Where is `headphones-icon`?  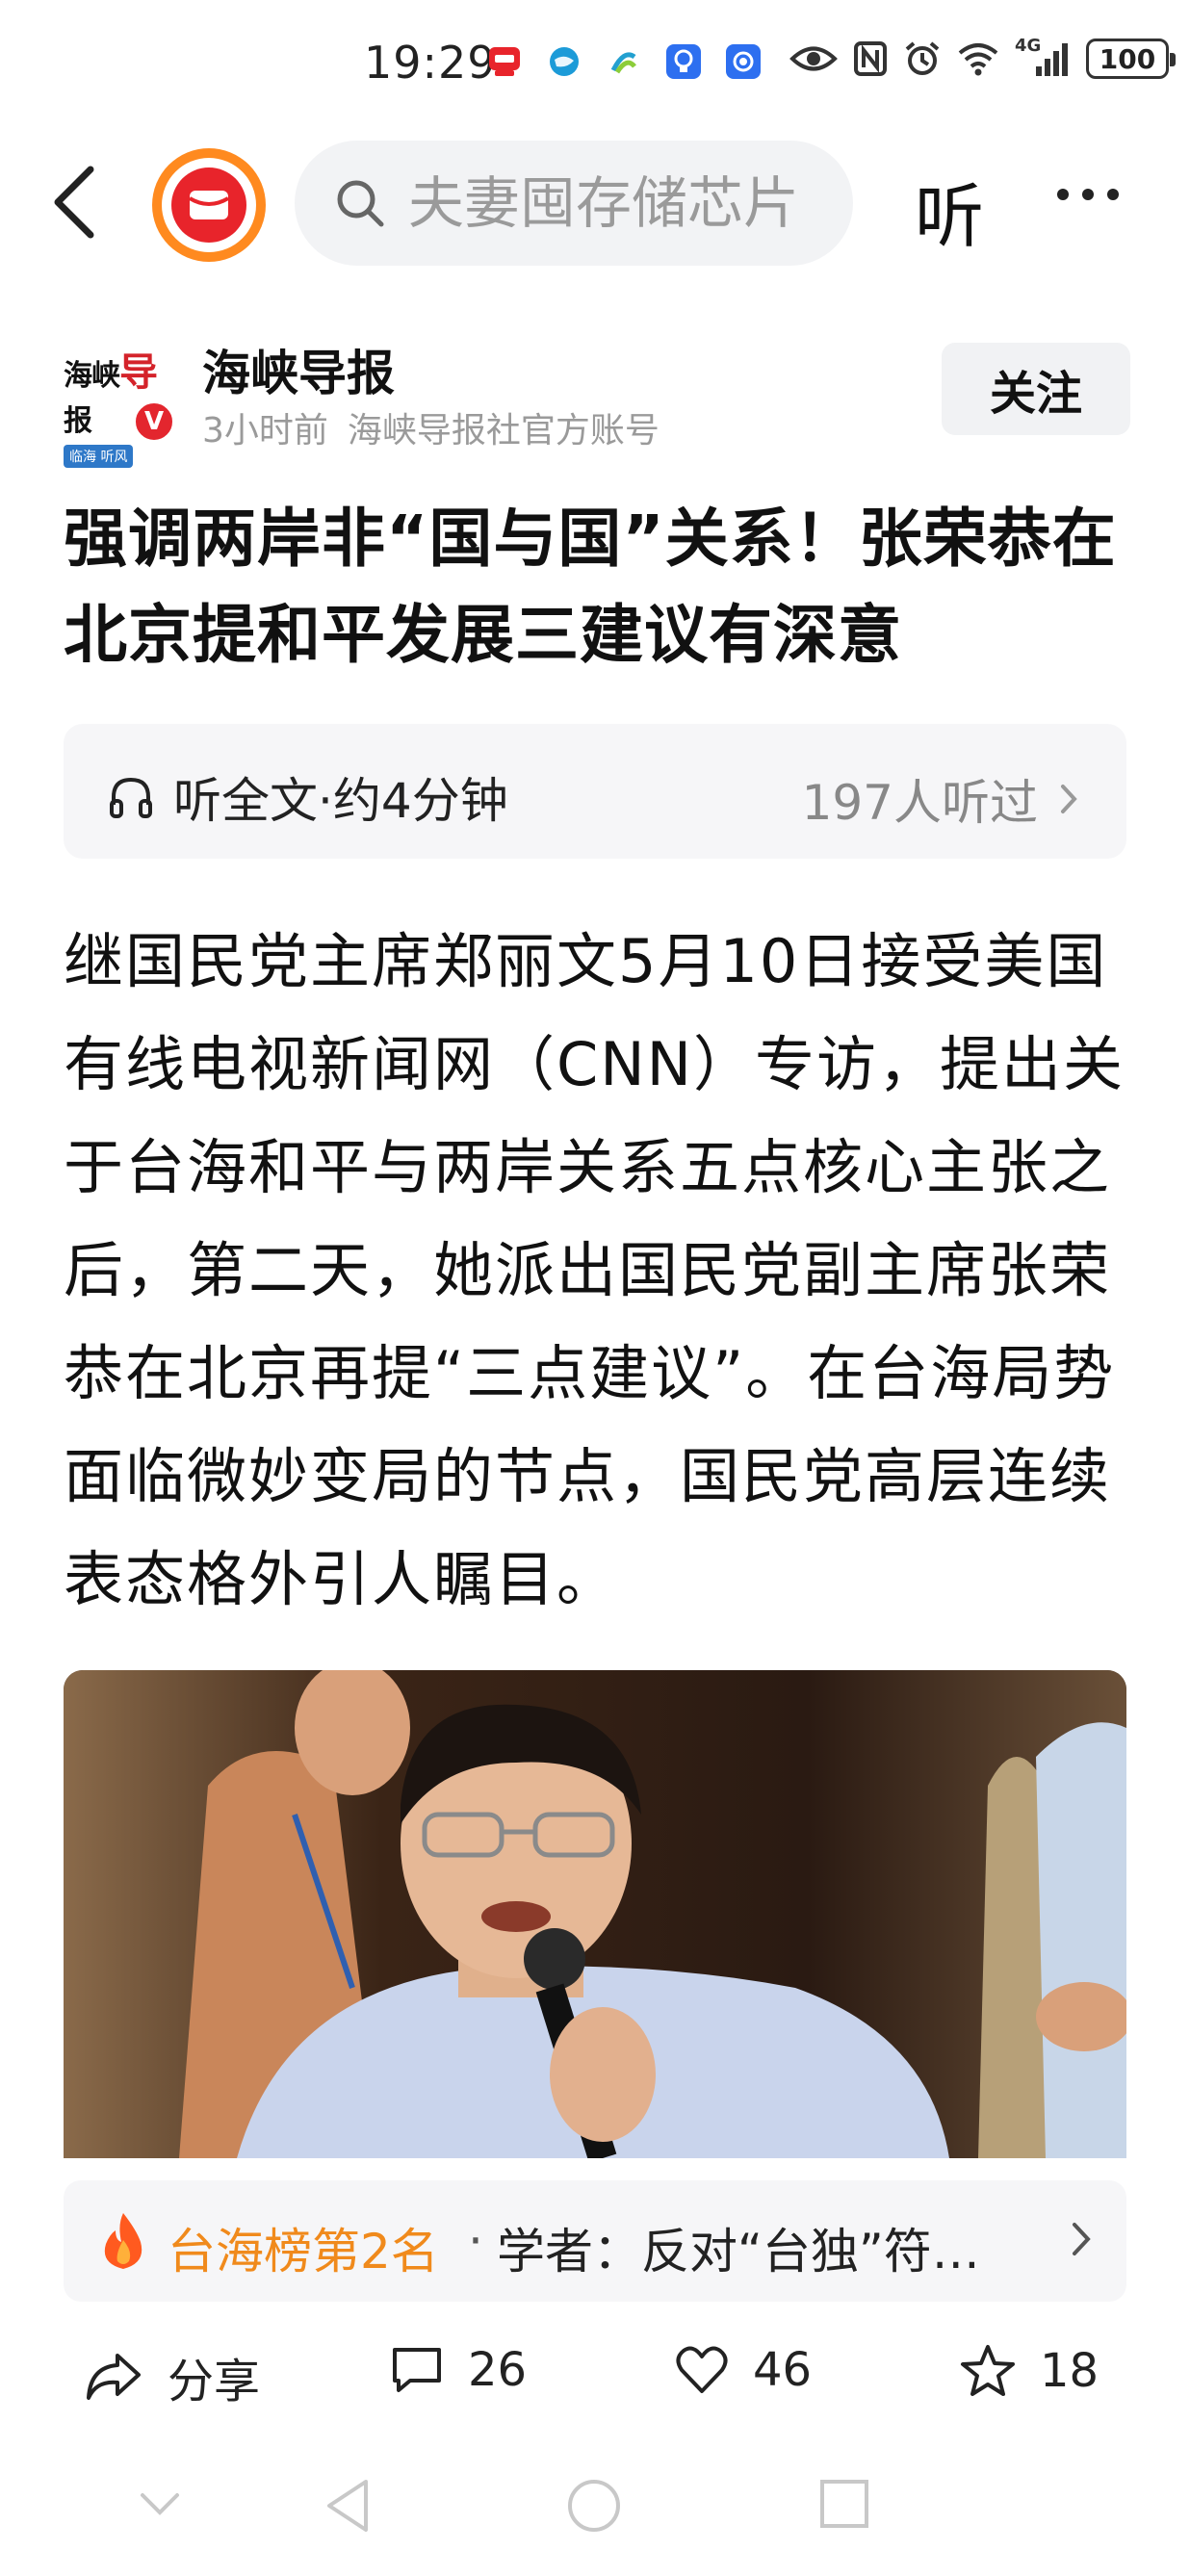
headphones-icon is located at coordinates (131, 797).